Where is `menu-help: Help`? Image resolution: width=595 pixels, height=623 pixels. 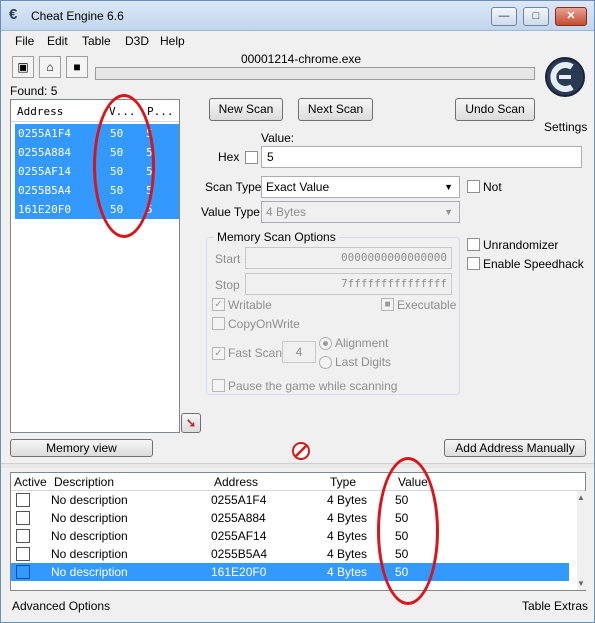
menu-help: Help is located at coordinates (172, 41).